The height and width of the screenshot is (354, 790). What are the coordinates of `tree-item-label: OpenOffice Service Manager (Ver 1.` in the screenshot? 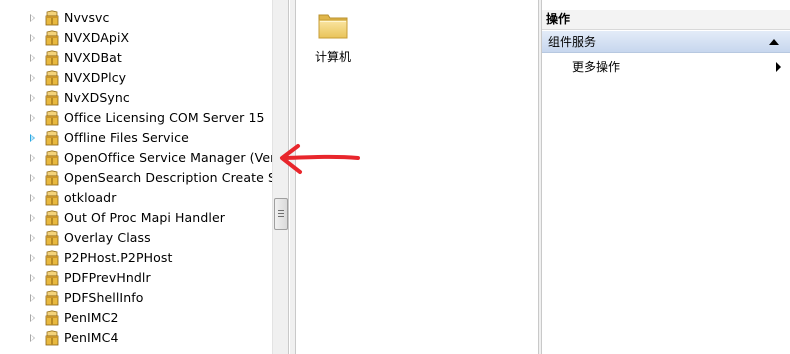 It's located at (176, 157).